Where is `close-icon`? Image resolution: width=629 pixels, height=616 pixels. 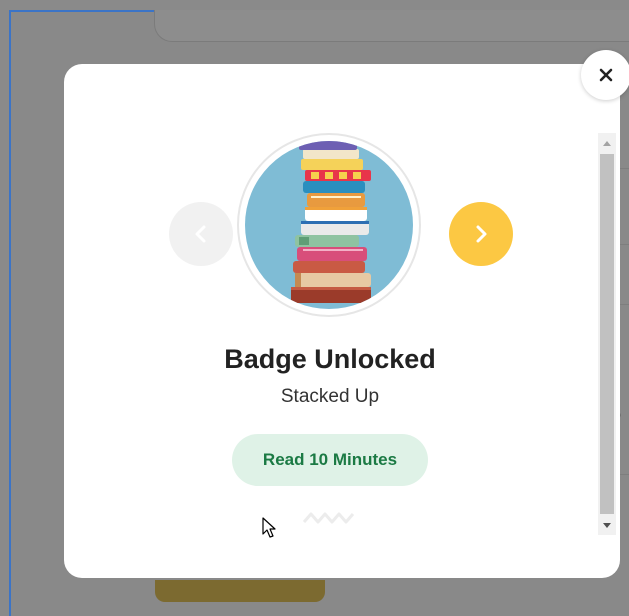
close-icon is located at coordinates (606, 75).